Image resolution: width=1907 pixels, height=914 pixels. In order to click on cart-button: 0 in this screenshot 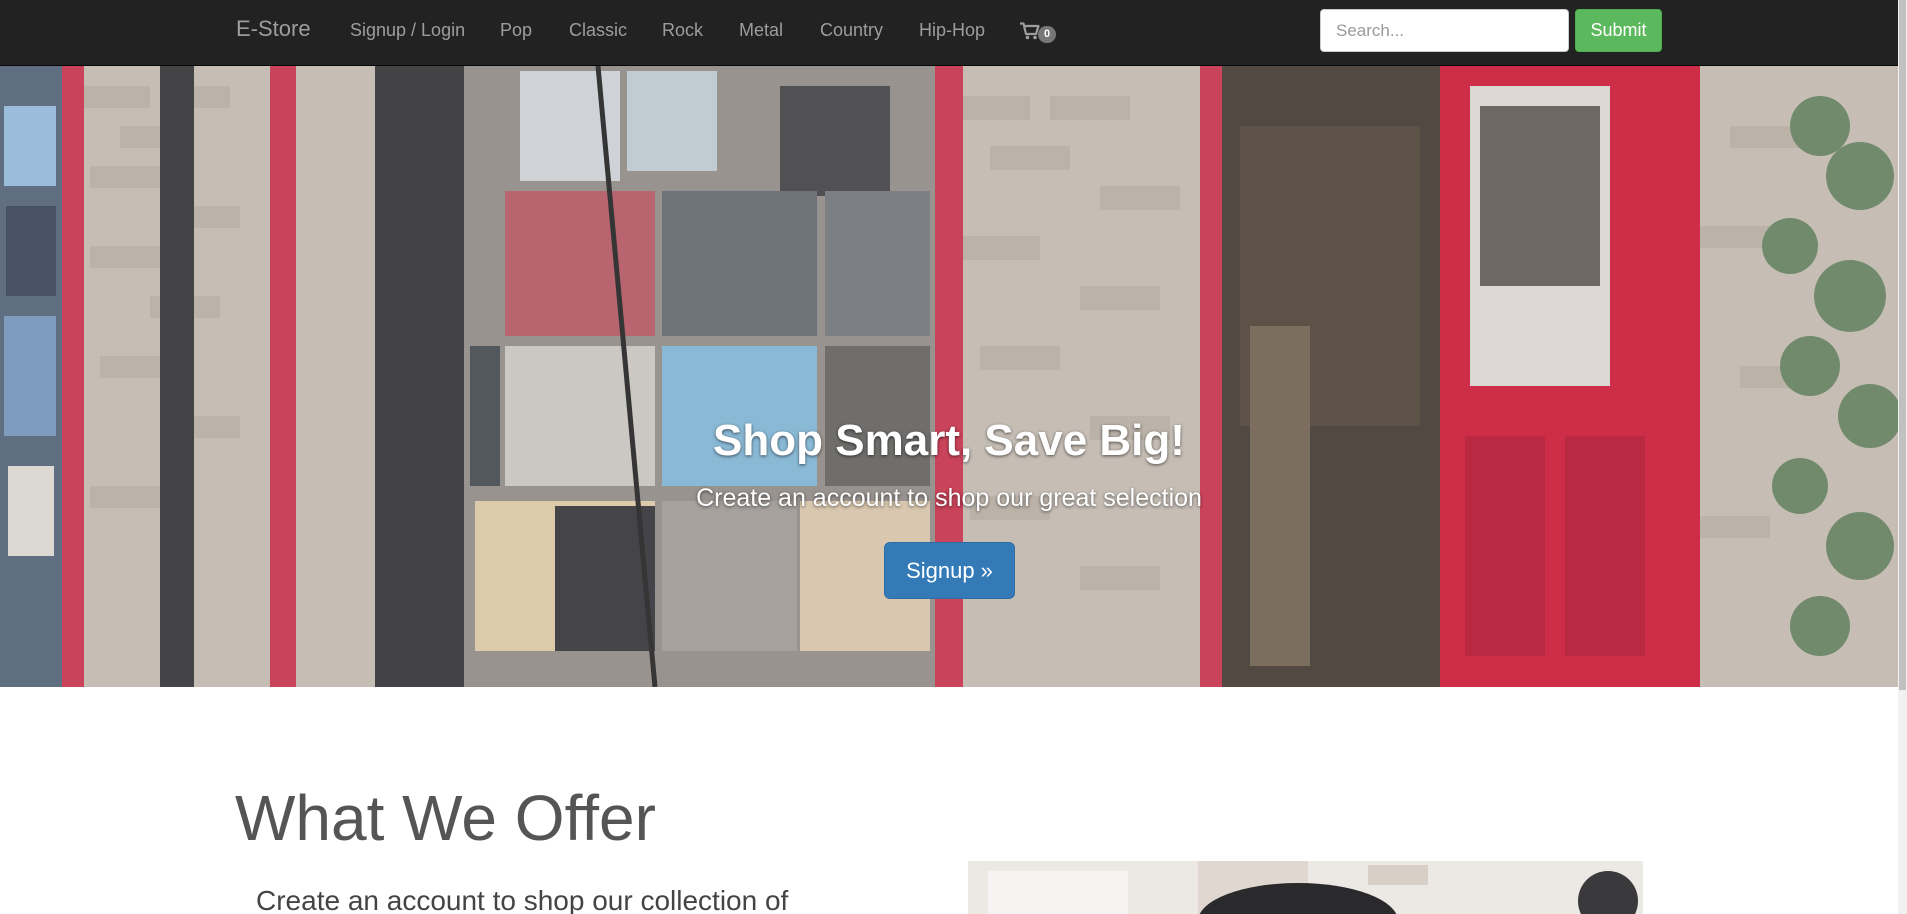, I will do `click(1042, 33)`.